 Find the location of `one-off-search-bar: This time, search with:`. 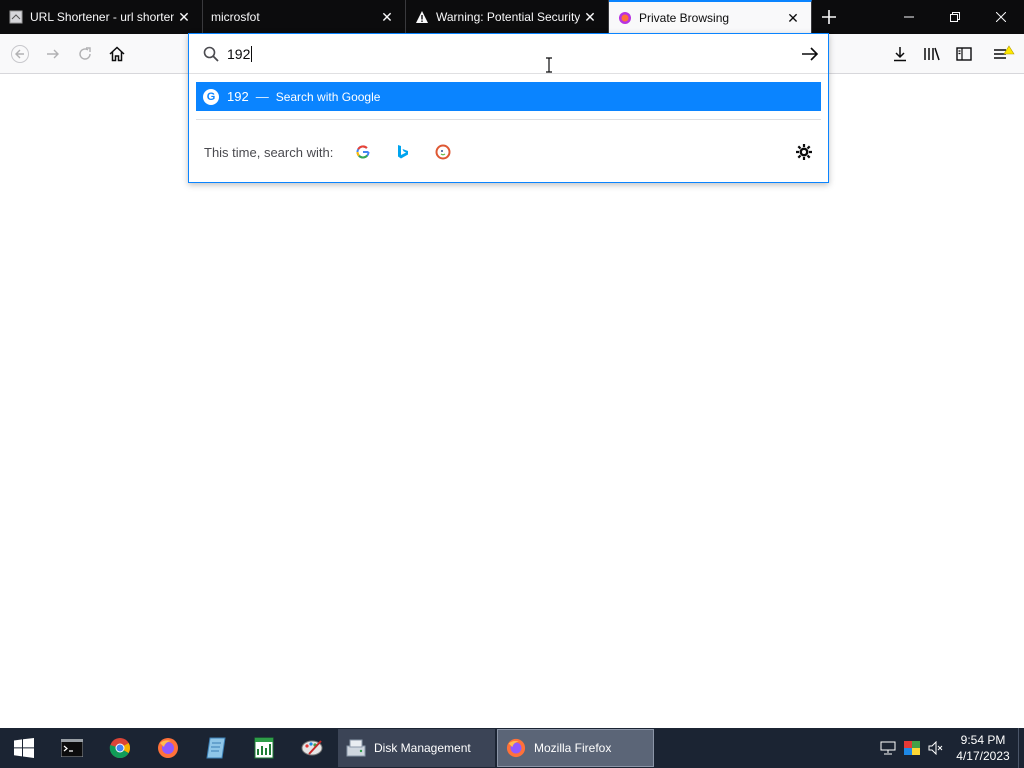

one-off-search-bar: This time, search with: is located at coordinates (509, 152).